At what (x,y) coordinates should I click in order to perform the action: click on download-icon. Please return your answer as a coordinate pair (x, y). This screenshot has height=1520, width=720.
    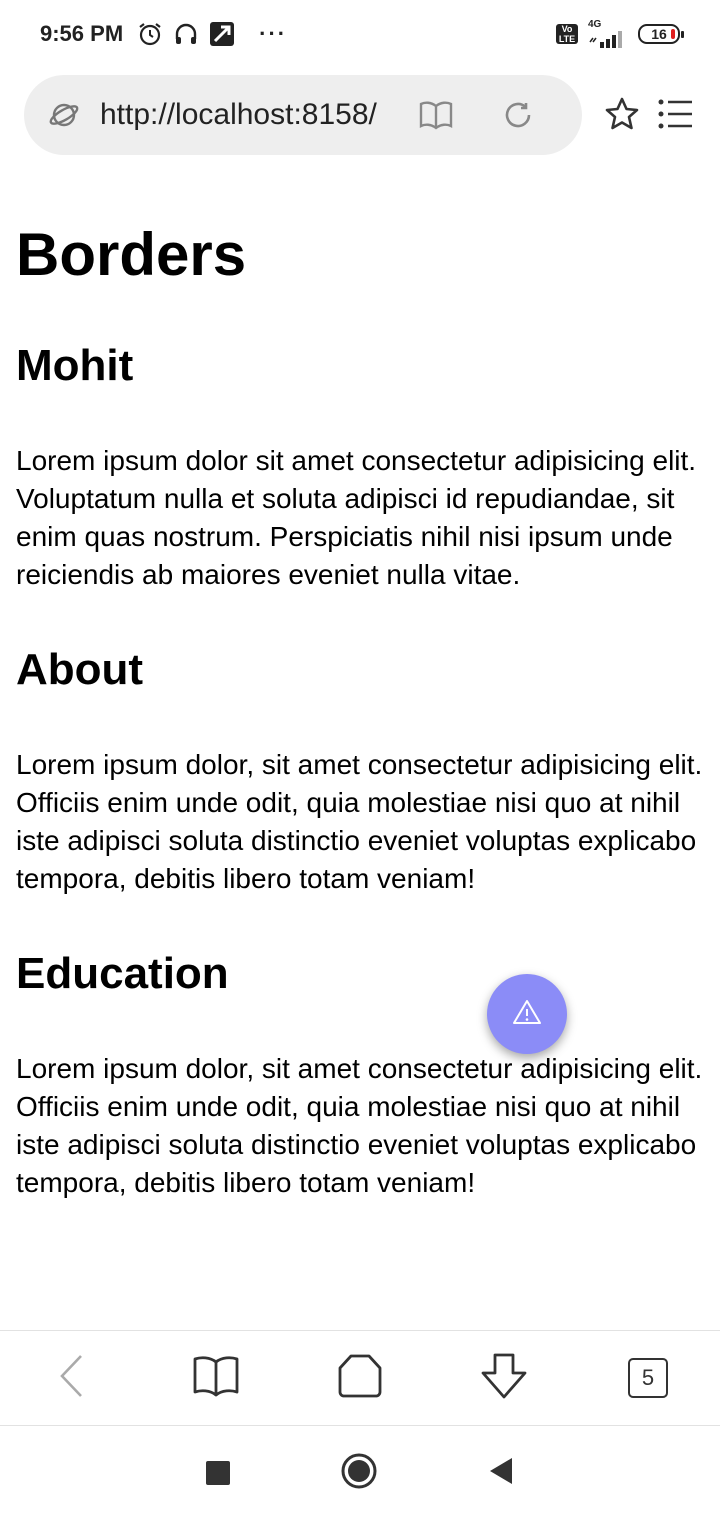
    Looking at the image, I should click on (504, 1378).